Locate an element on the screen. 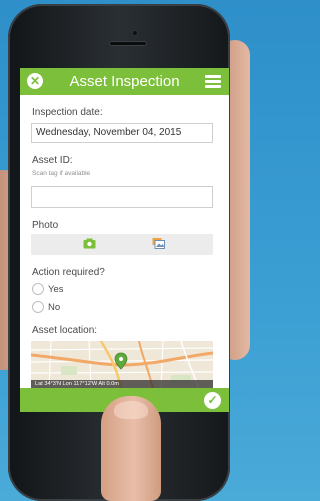 This screenshot has width=320, height=501. check-icon: ✓ is located at coordinates (212, 400).